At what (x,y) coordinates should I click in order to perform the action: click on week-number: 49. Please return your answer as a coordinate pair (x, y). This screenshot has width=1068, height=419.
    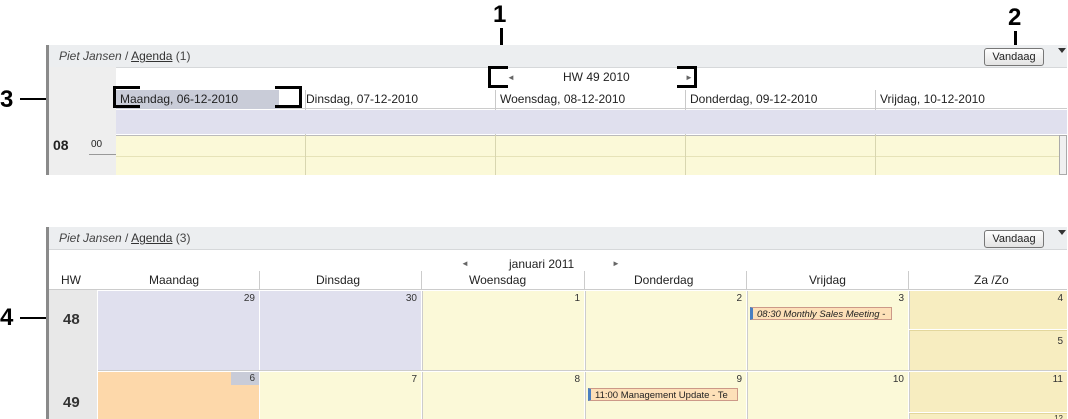
    Looking at the image, I should click on (71, 402).